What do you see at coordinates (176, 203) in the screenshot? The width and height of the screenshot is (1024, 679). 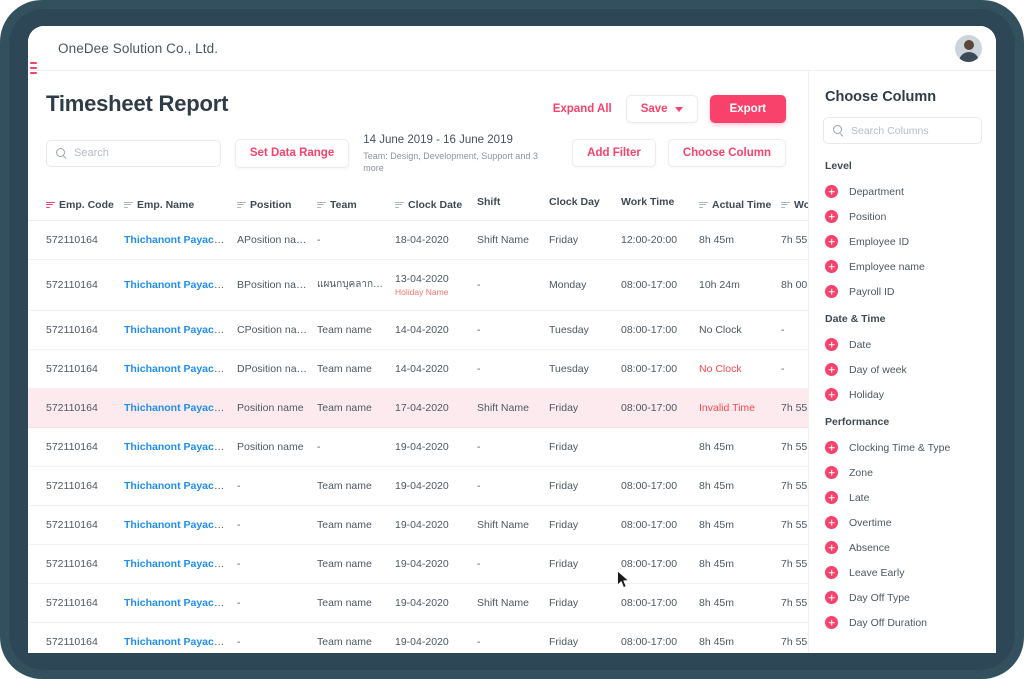 I see `column-header-emp-name: Emp. Name` at bounding box center [176, 203].